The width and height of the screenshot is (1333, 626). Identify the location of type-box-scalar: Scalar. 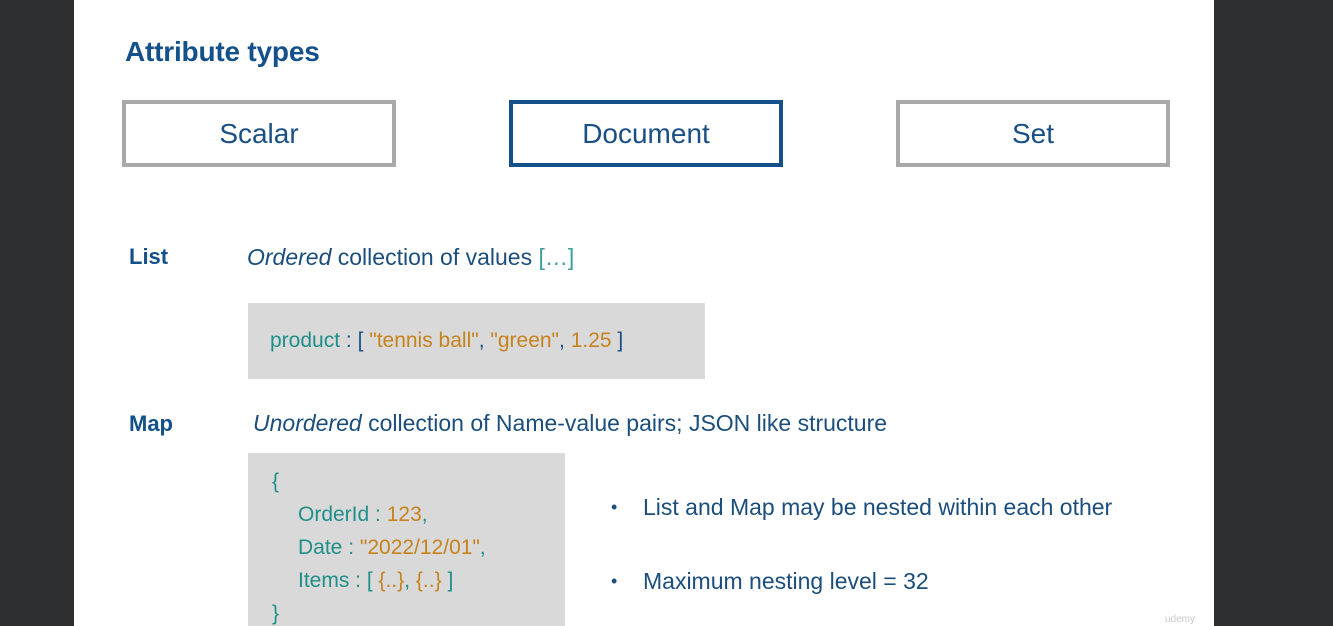
(259, 133).